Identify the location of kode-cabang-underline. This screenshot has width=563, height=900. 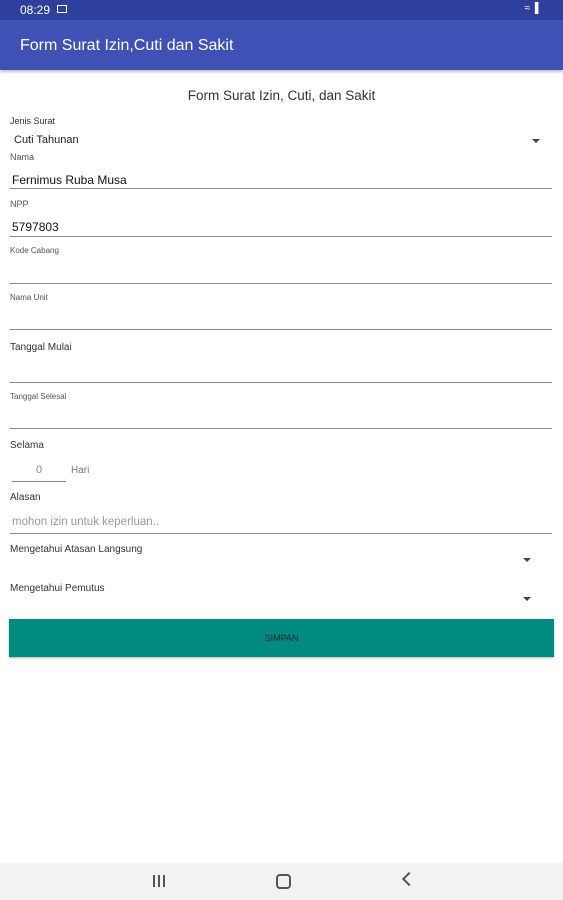
(281, 283).